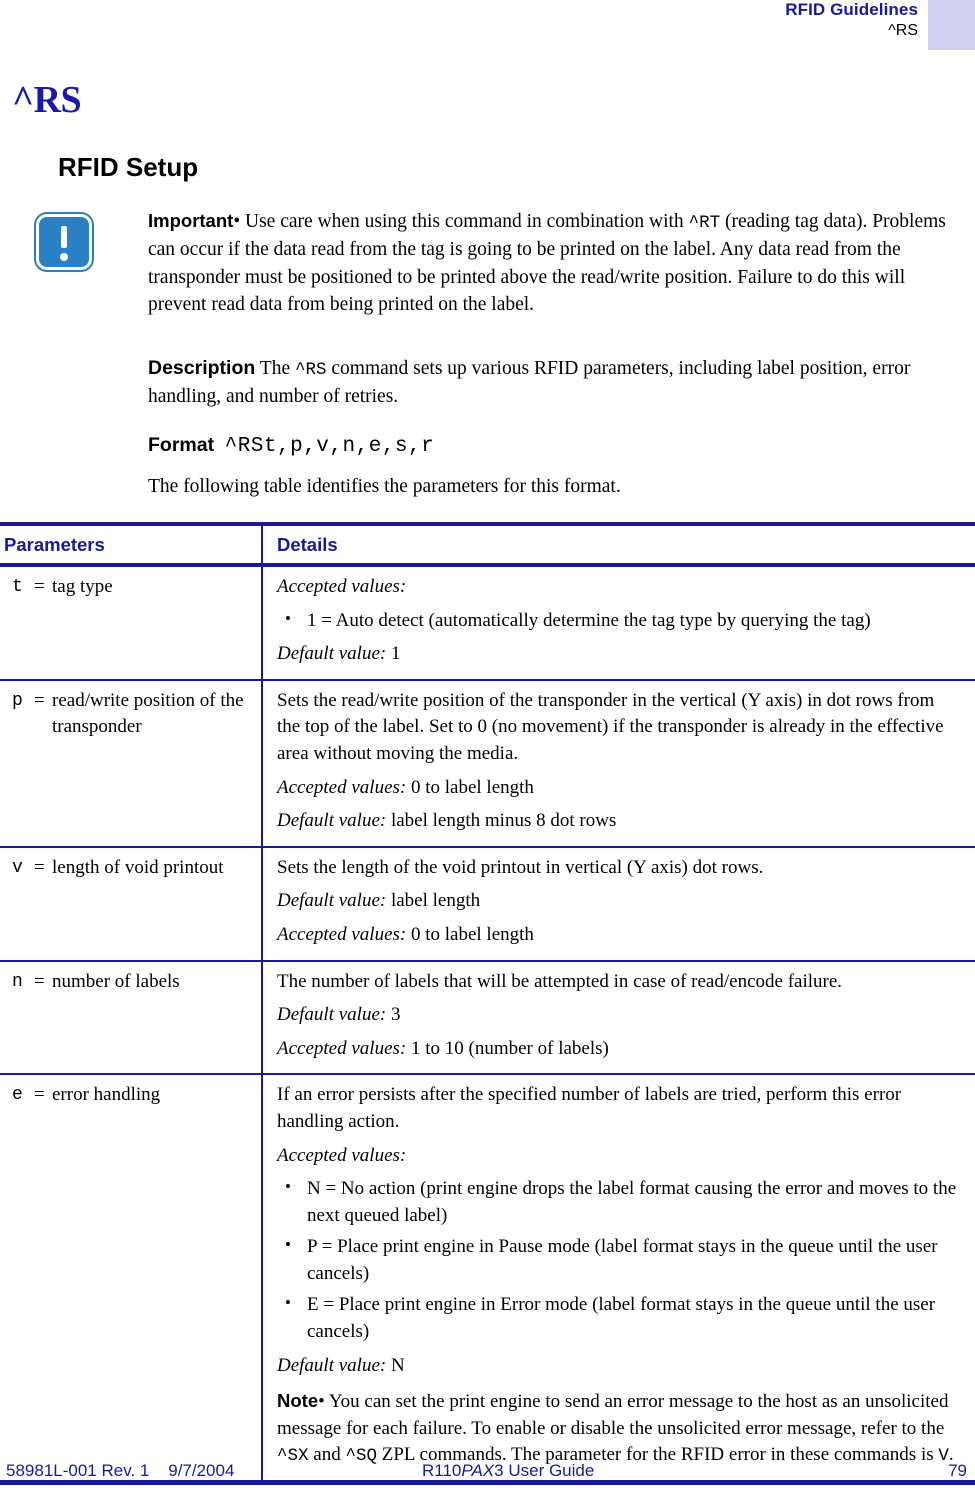  What do you see at coordinates (275, 368) in the screenshot?
I see `description-text-1: The` at bounding box center [275, 368].